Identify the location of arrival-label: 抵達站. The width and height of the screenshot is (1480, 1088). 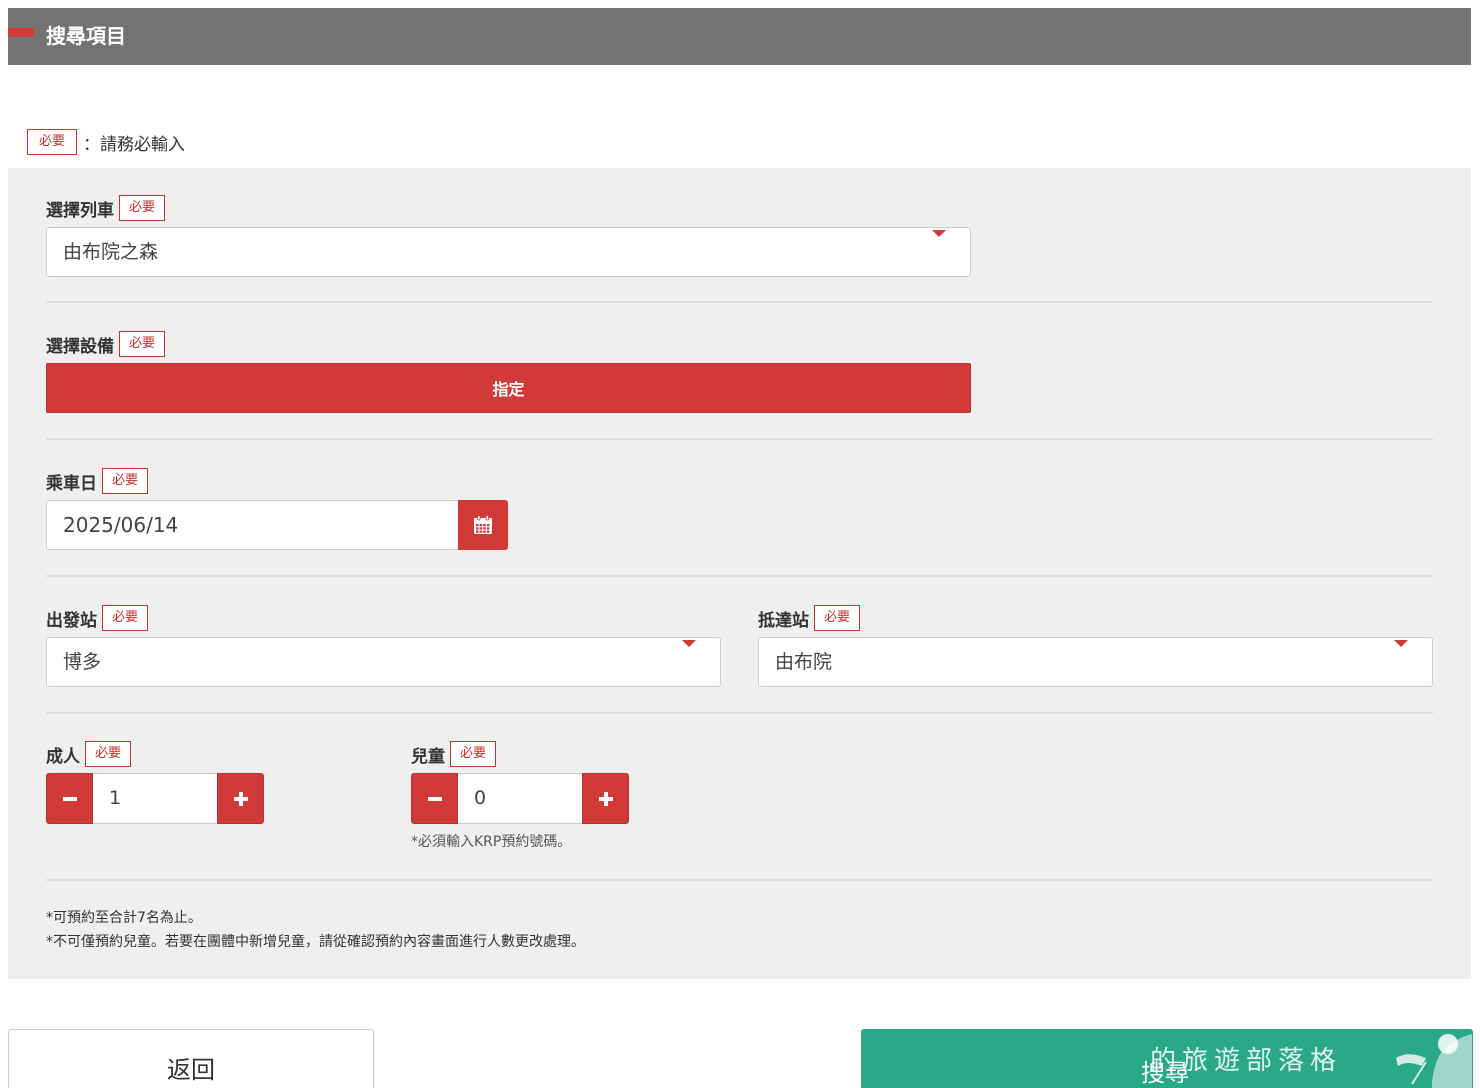
(783, 620).